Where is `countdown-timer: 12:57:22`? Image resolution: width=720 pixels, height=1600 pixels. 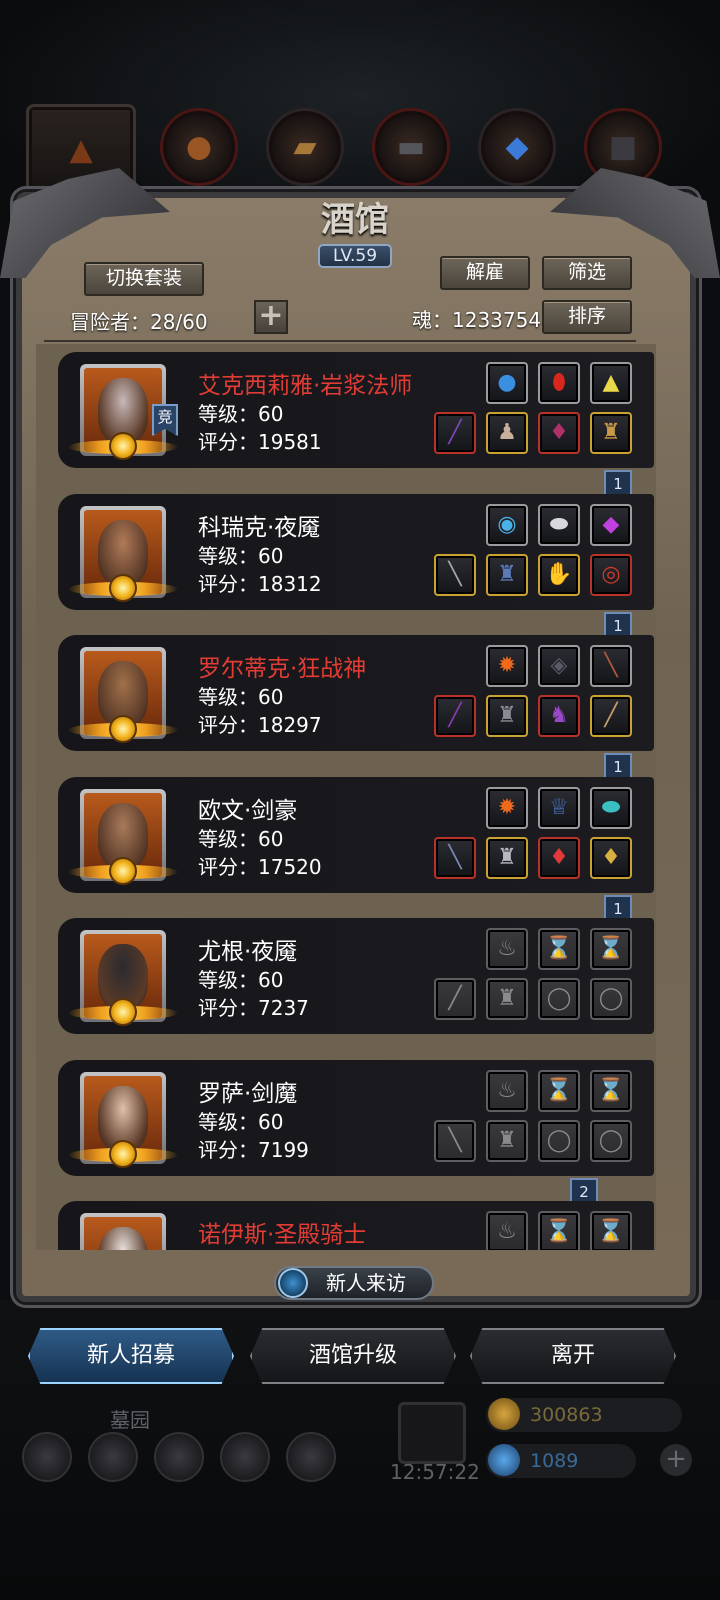
countdown-timer: 12:57:22 is located at coordinates (435, 1472).